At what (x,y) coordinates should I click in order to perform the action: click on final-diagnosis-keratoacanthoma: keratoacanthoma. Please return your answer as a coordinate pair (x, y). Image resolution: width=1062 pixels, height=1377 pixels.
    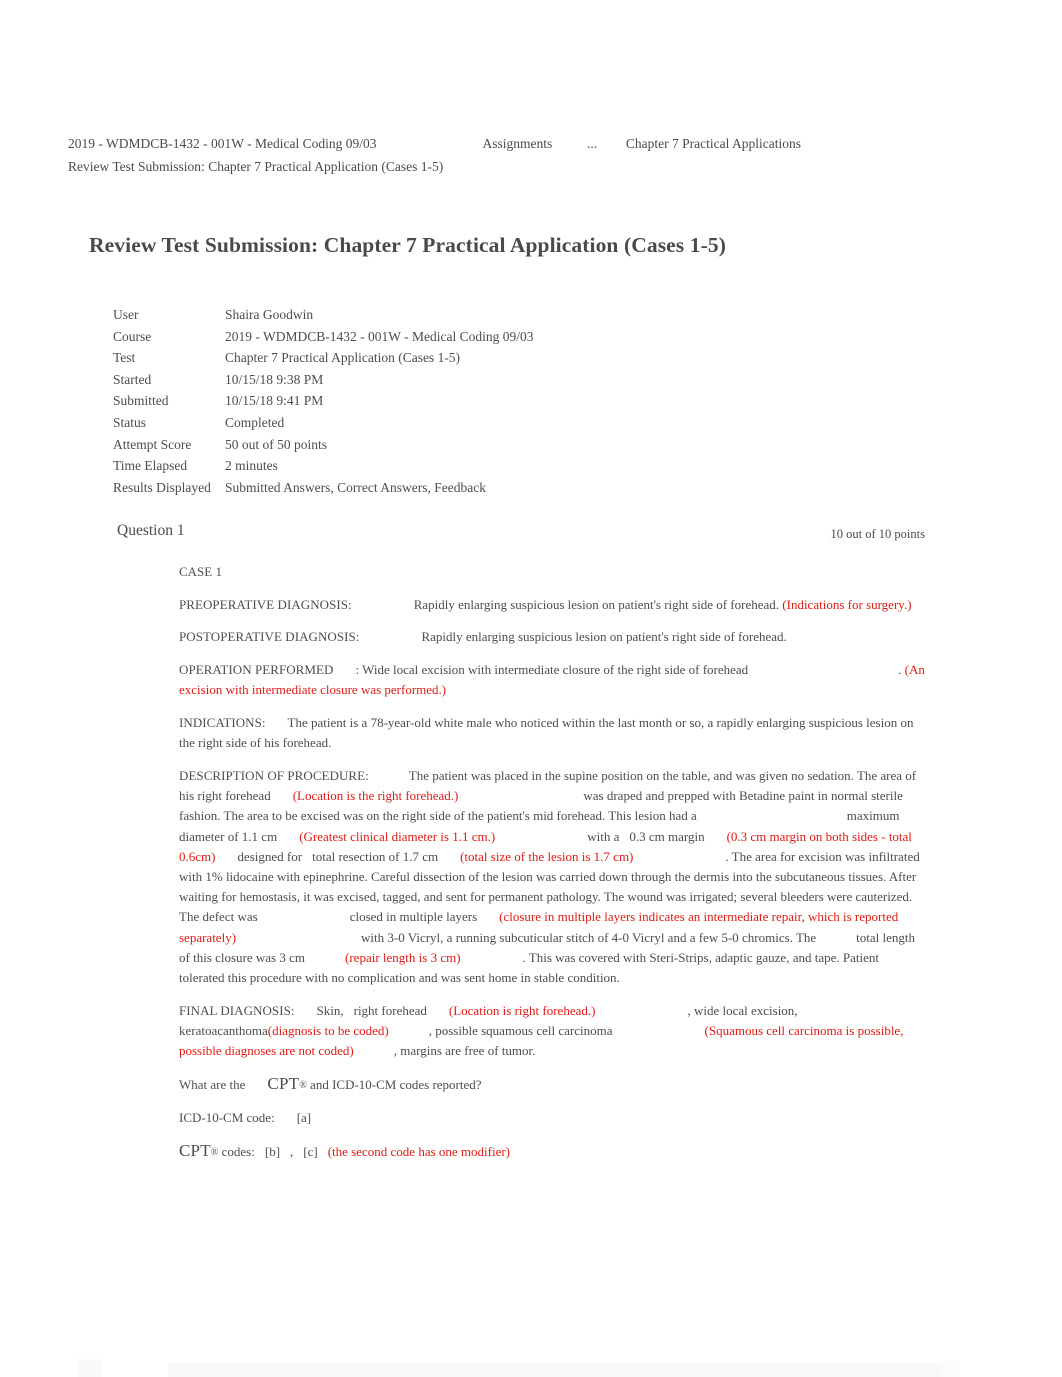
    Looking at the image, I should click on (223, 1030).